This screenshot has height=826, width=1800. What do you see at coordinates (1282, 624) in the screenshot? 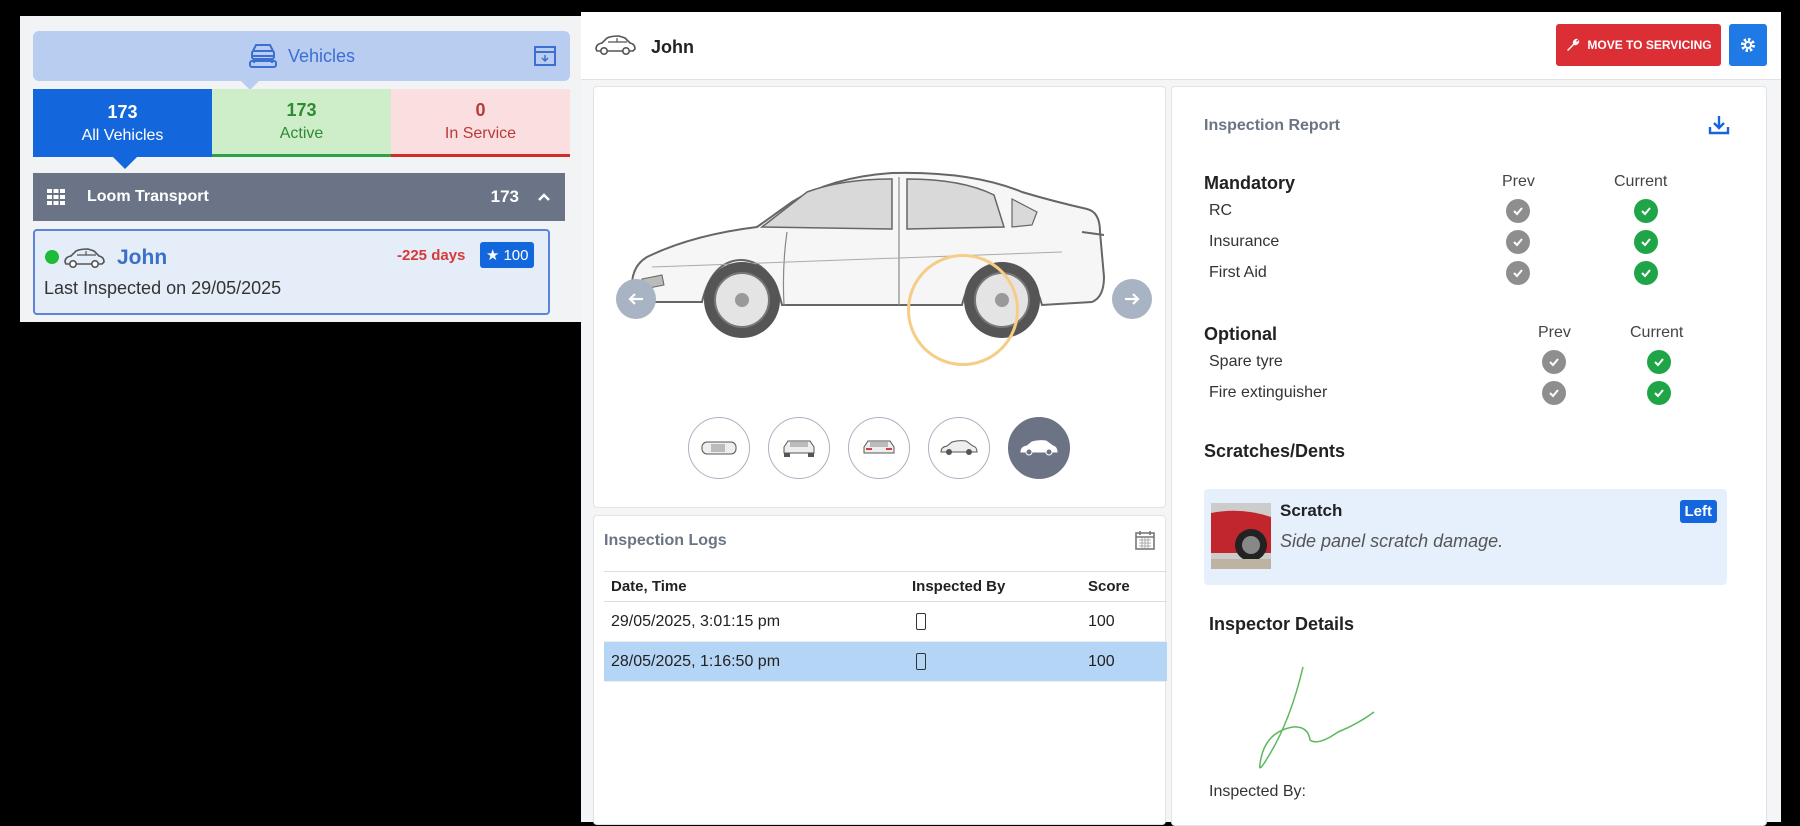
I see `inspector-heading: Inspector Details` at bounding box center [1282, 624].